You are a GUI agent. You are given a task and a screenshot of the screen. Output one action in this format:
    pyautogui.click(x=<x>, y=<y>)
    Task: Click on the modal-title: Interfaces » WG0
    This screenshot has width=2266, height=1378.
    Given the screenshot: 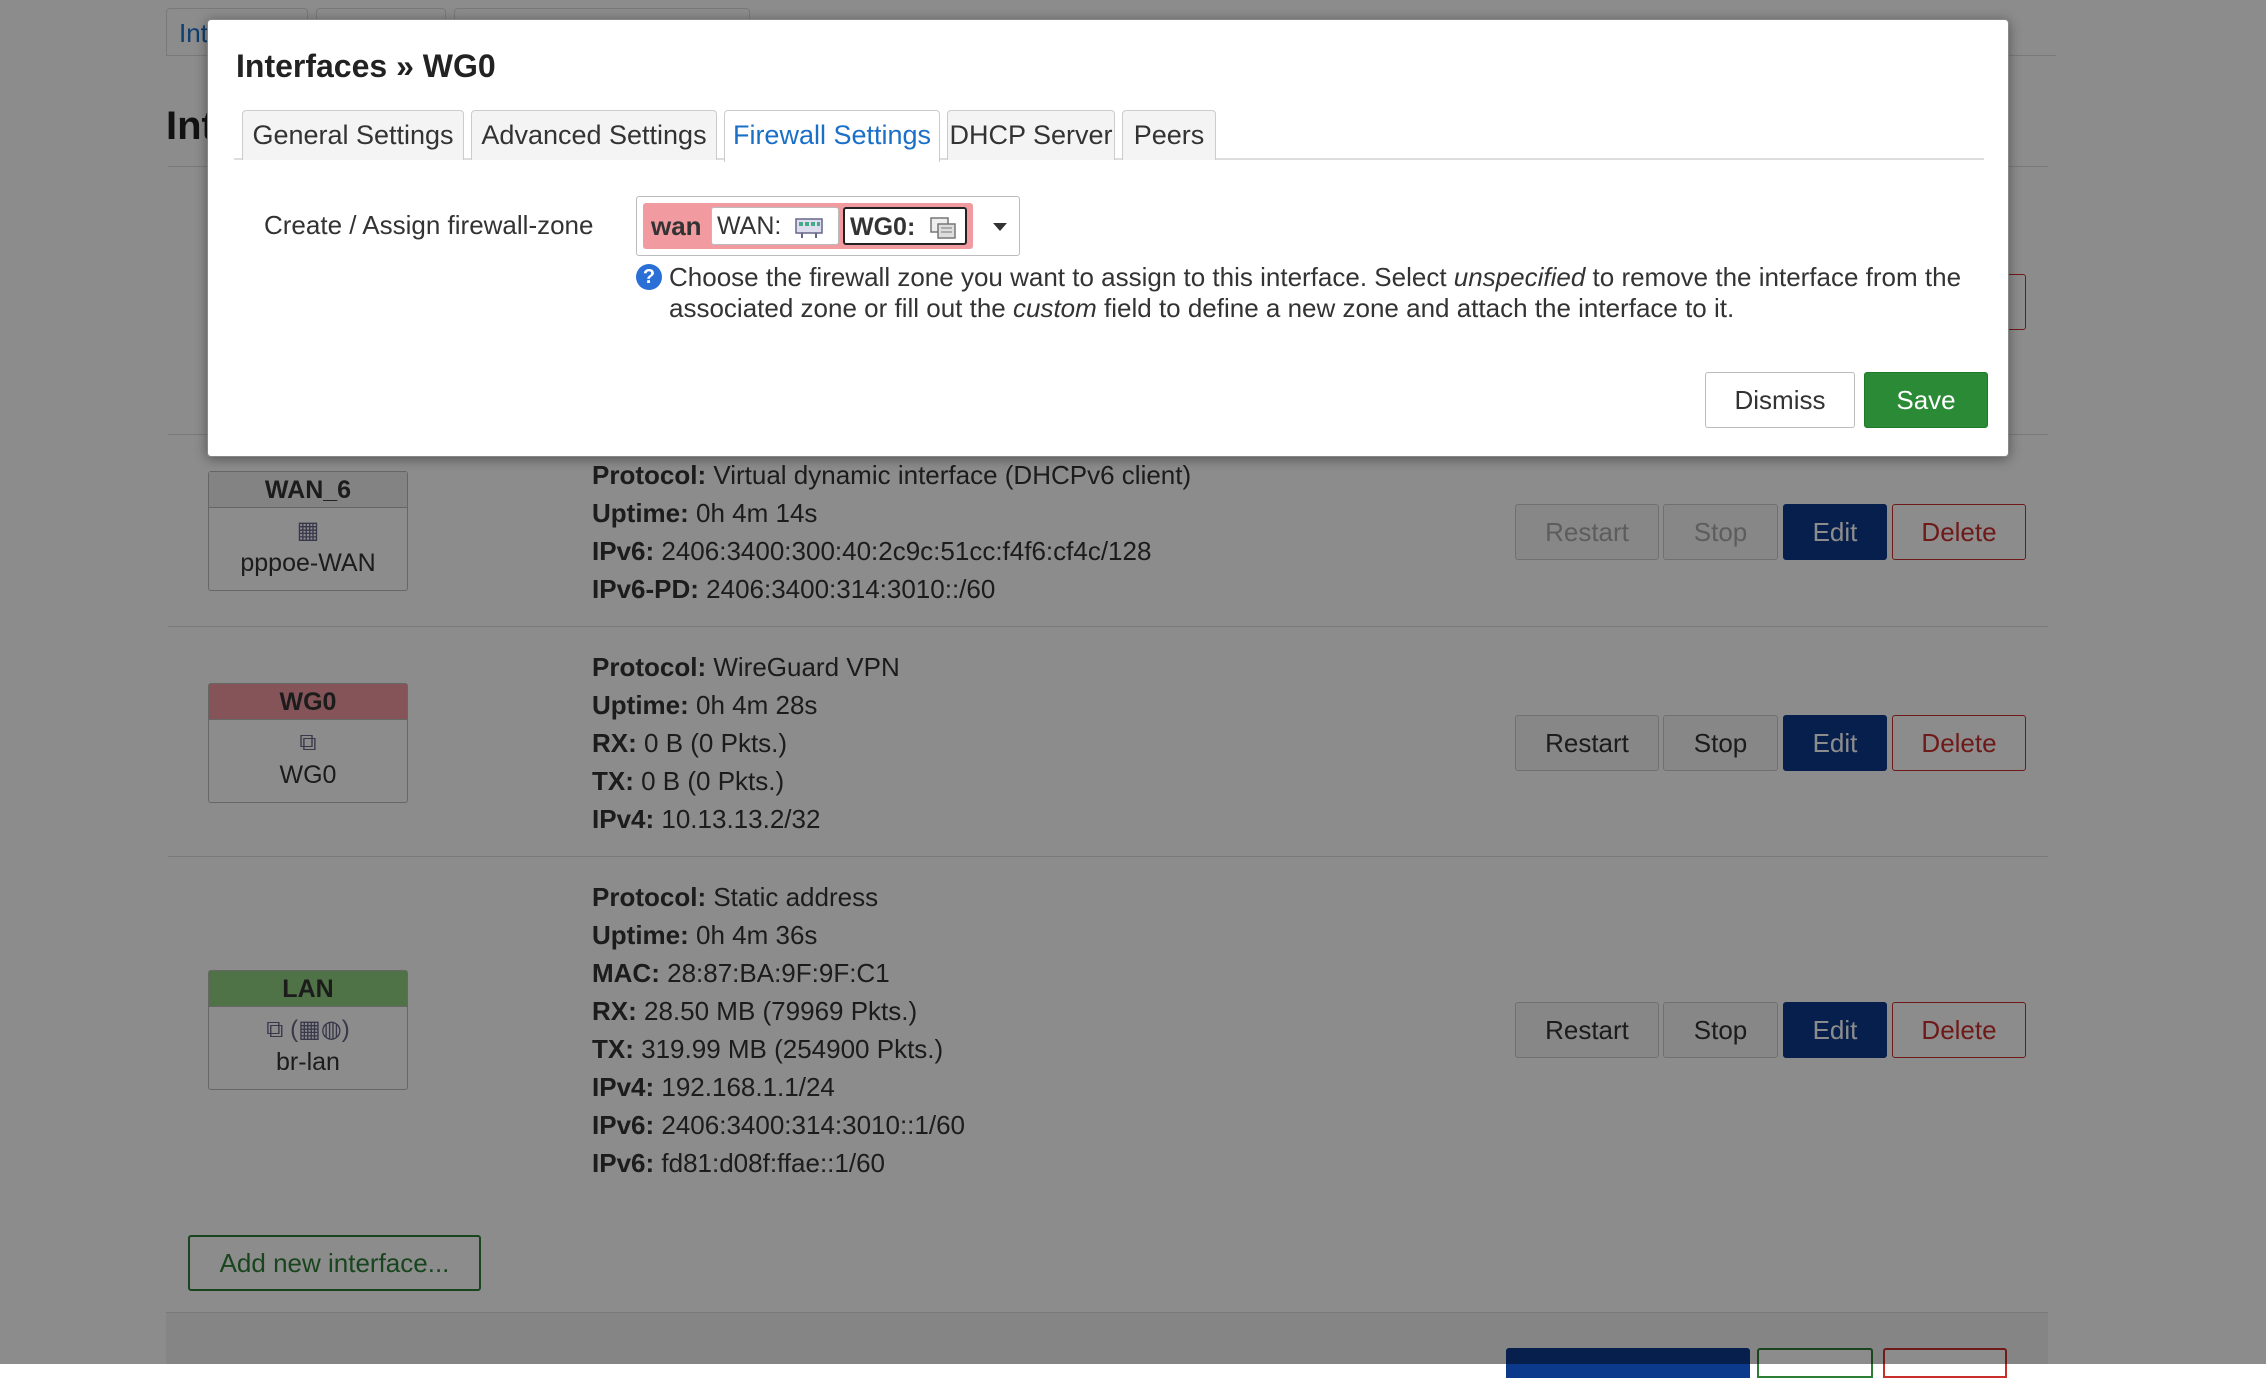 What is the action you would take?
    pyautogui.click(x=366, y=66)
    